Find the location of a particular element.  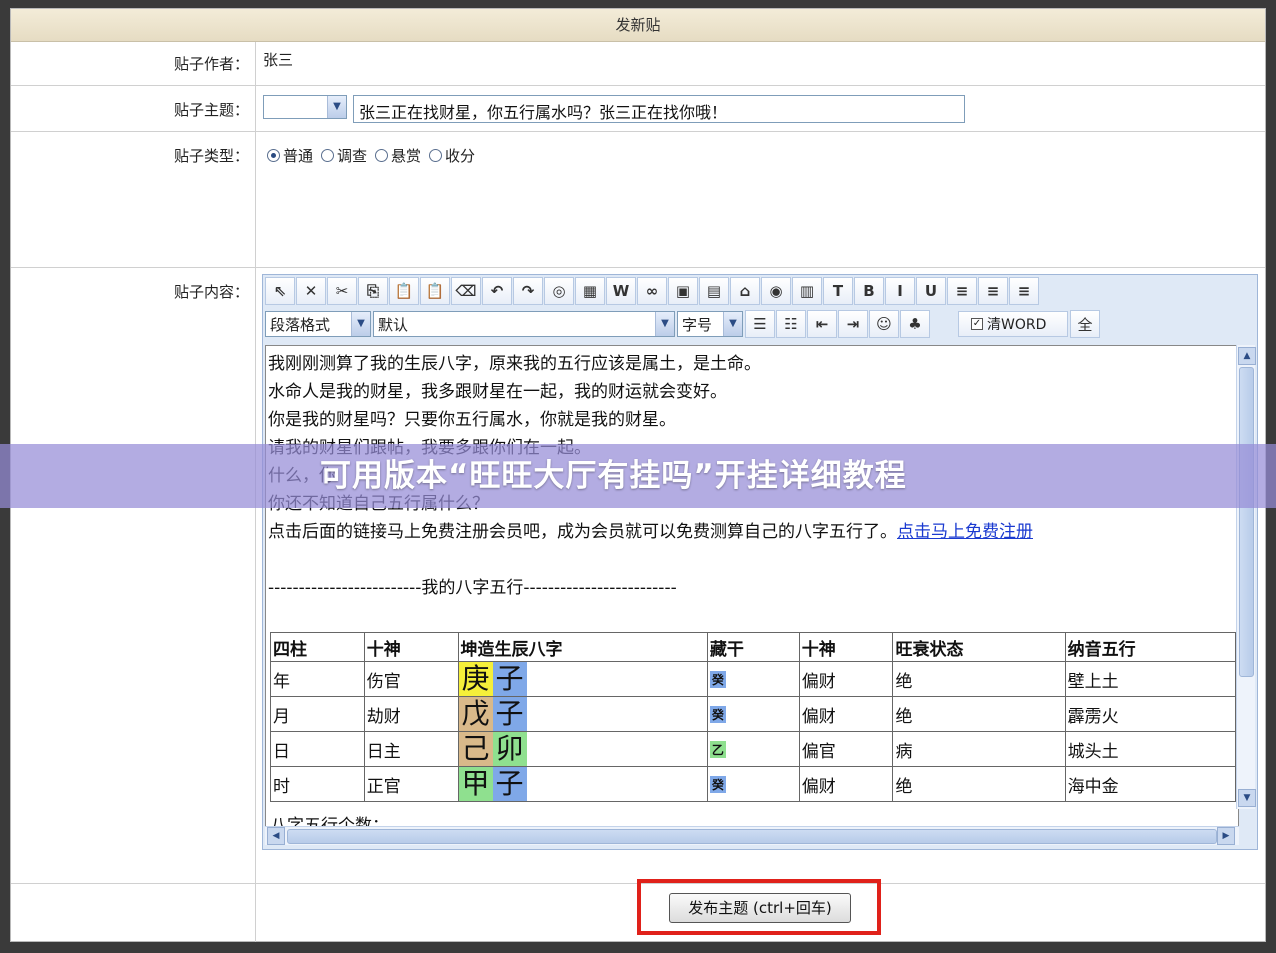

clean-word-label: 清WORD is located at coordinates (1017, 325).